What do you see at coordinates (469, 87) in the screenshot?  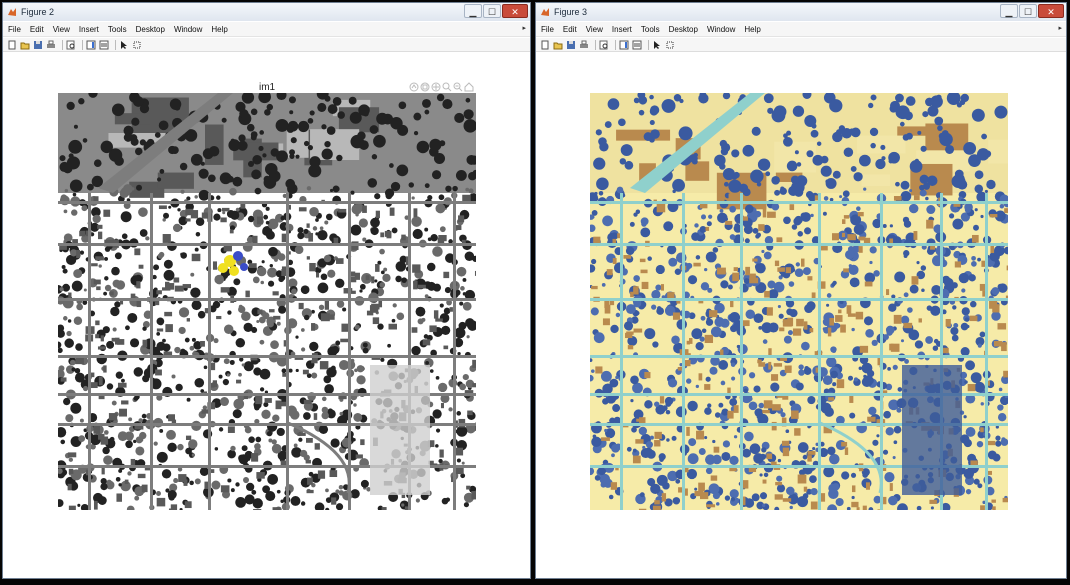 I see `home-icon` at bounding box center [469, 87].